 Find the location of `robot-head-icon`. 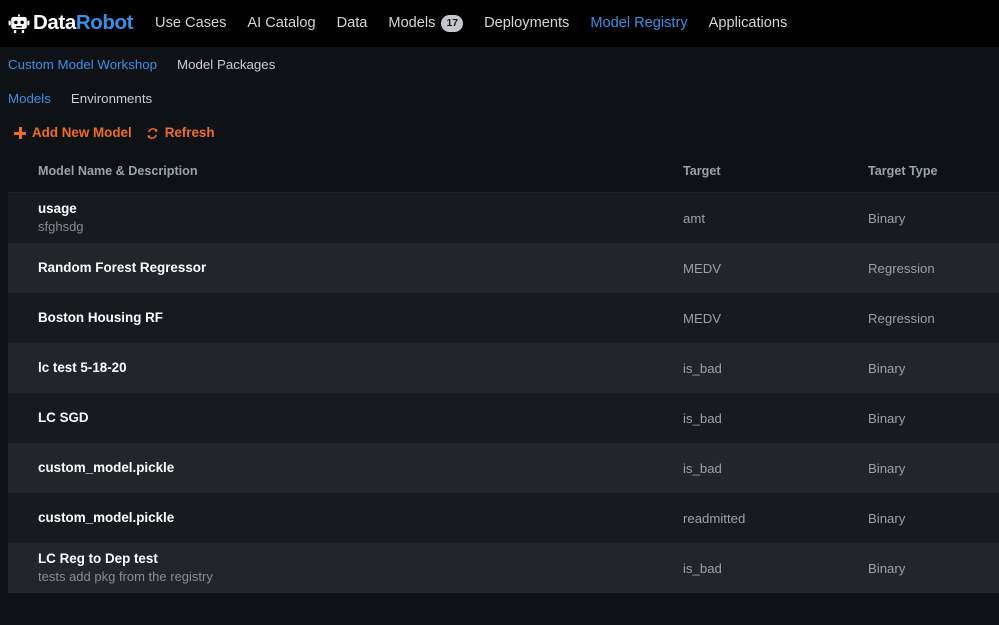

robot-head-icon is located at coordinates (19, 23).